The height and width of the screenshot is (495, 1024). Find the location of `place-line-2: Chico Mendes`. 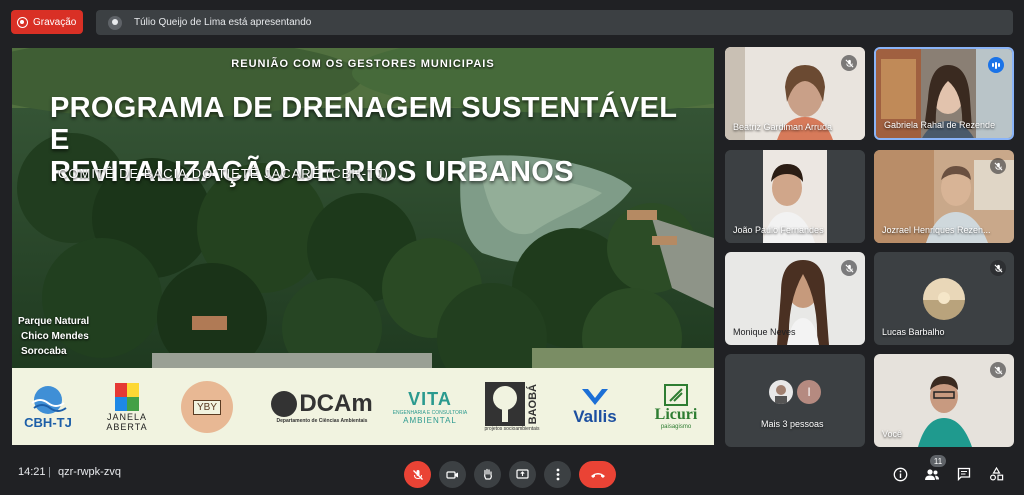

place-line-2: Chico Mendes is located at coordinates (55, 336).